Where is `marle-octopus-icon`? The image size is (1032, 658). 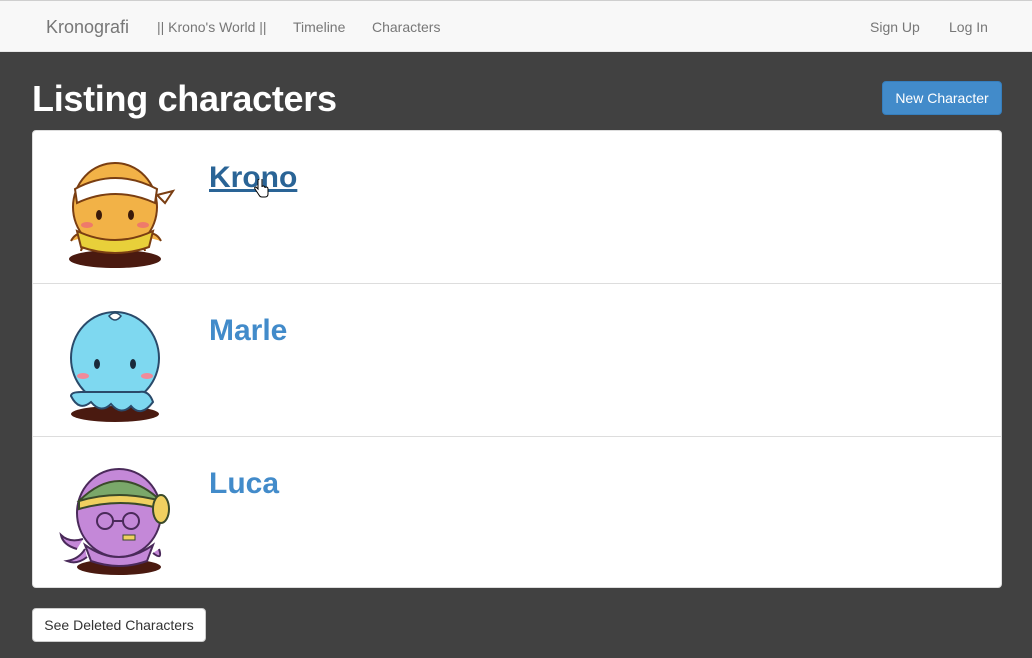 marle-octopus-icon is located at coordinates (117, 364).